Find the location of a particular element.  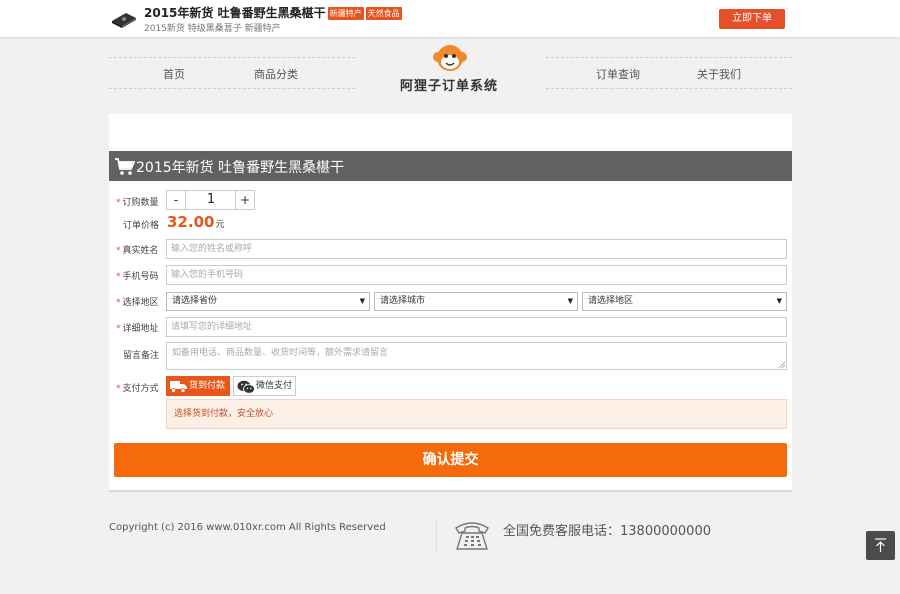

city-select: 请选择城市 ▼ is located at coordinates (476, 301).